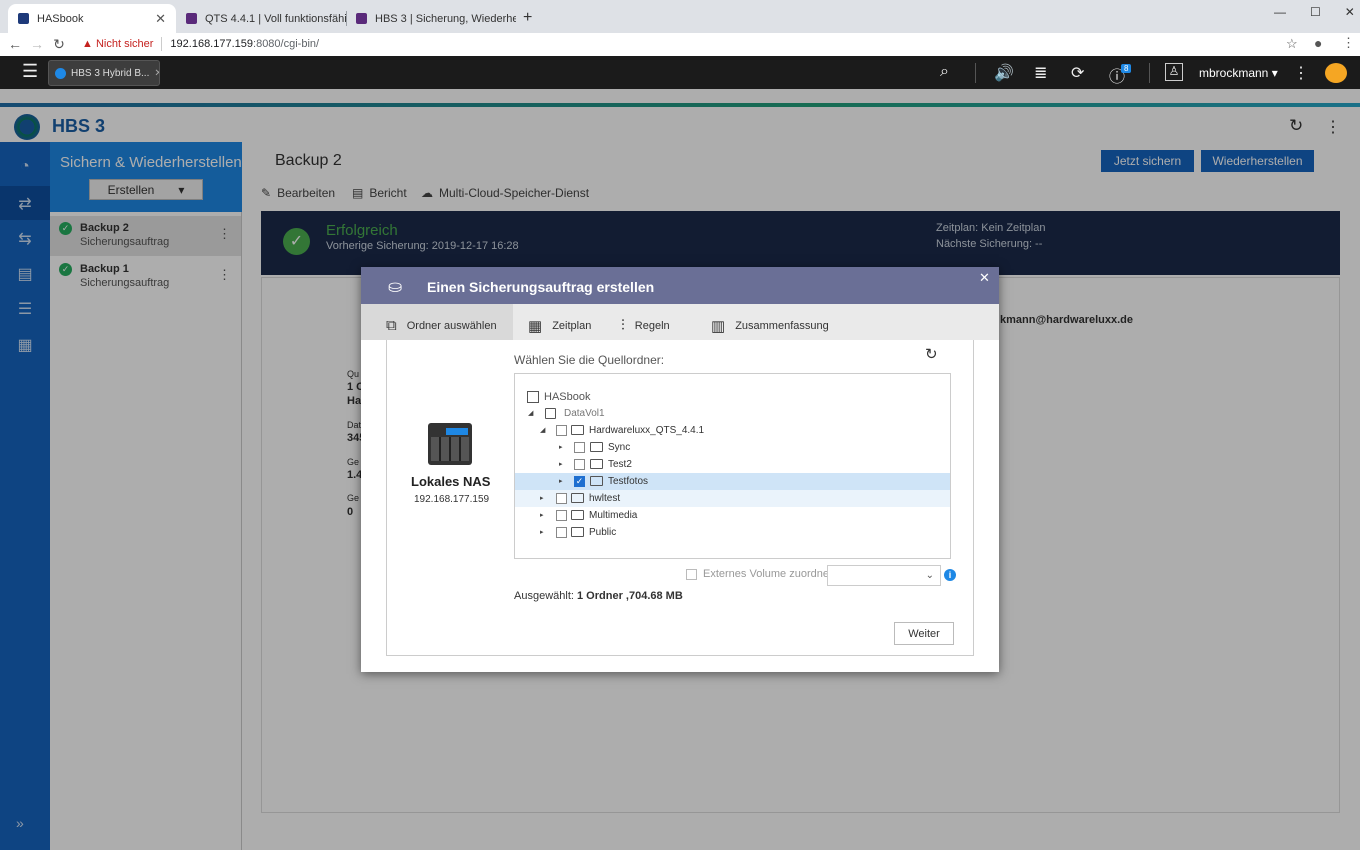 The width and height of the screenshot is (1360, 850). What do you see at coordinates (1077, 73) in the screenshot?
I see `sync-icon: ⟳` at bounding box center [1077, 73].